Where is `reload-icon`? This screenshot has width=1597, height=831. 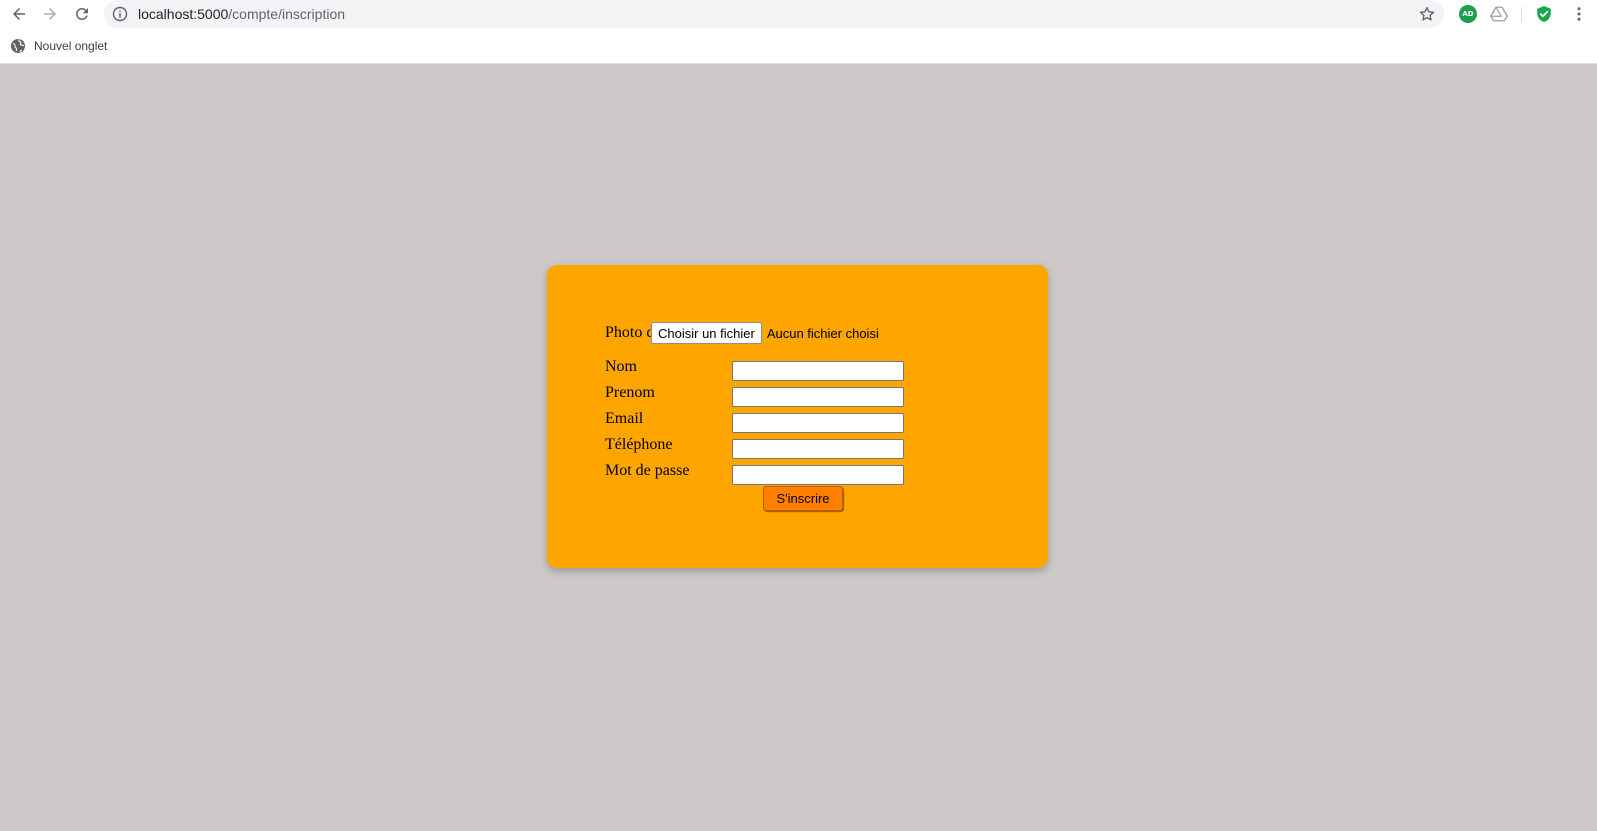
reload-icon is located at coordinates (82, 13).